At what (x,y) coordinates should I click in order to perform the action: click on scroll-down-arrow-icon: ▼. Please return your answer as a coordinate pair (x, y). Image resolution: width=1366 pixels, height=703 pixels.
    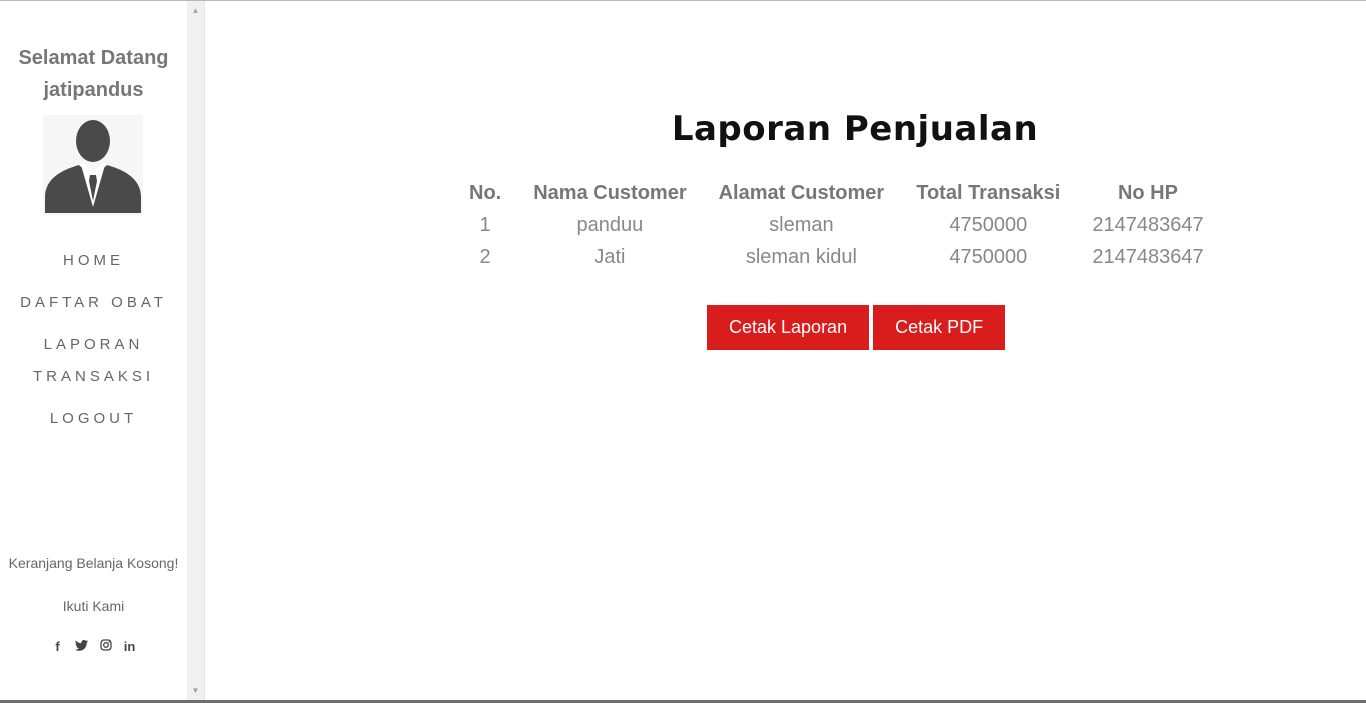
    Looking at the image, I should click on (195, 691).